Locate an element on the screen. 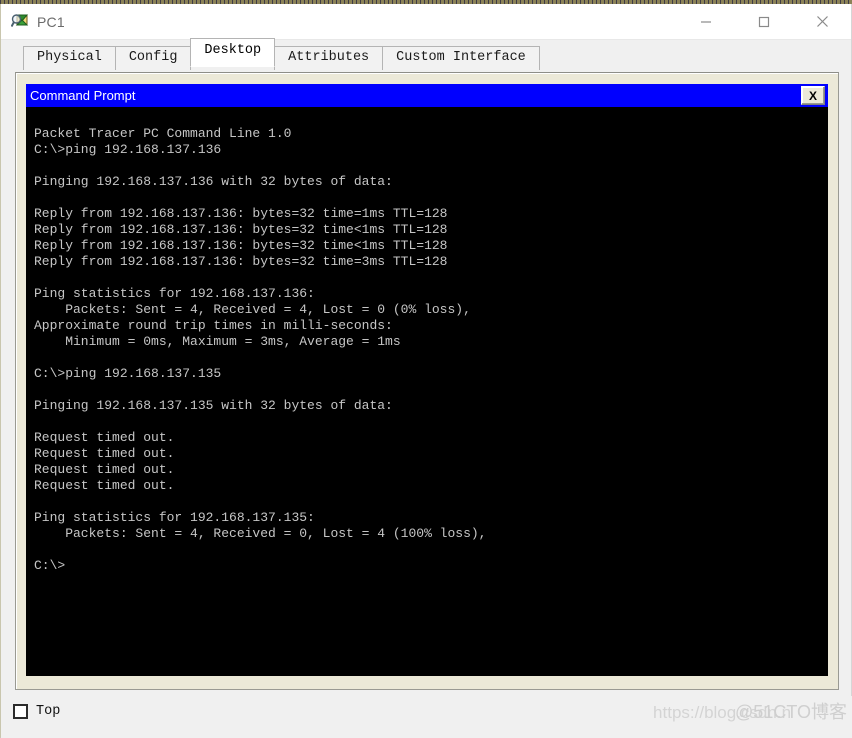 The height and width of the screenshot is (738, 852). tab-physical: Physical is located at coordinates (69, 58).